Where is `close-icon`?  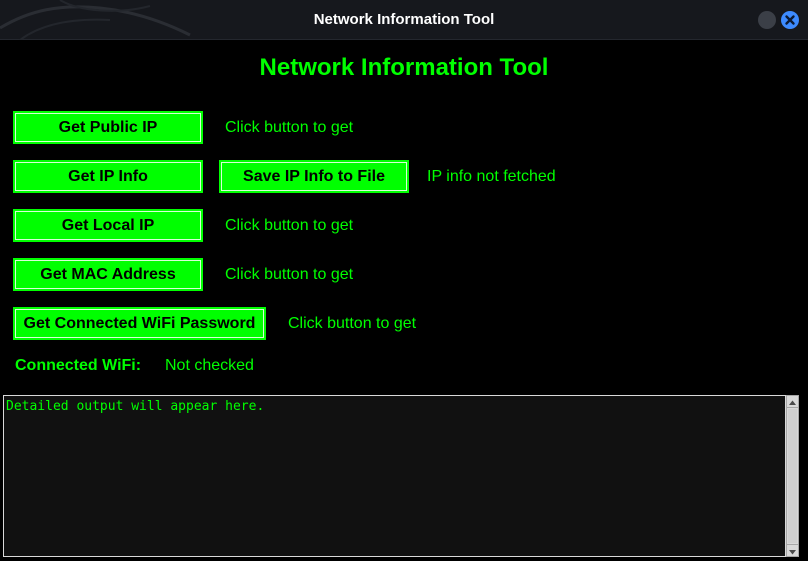
close-icon is located at coordinates (790, 20).